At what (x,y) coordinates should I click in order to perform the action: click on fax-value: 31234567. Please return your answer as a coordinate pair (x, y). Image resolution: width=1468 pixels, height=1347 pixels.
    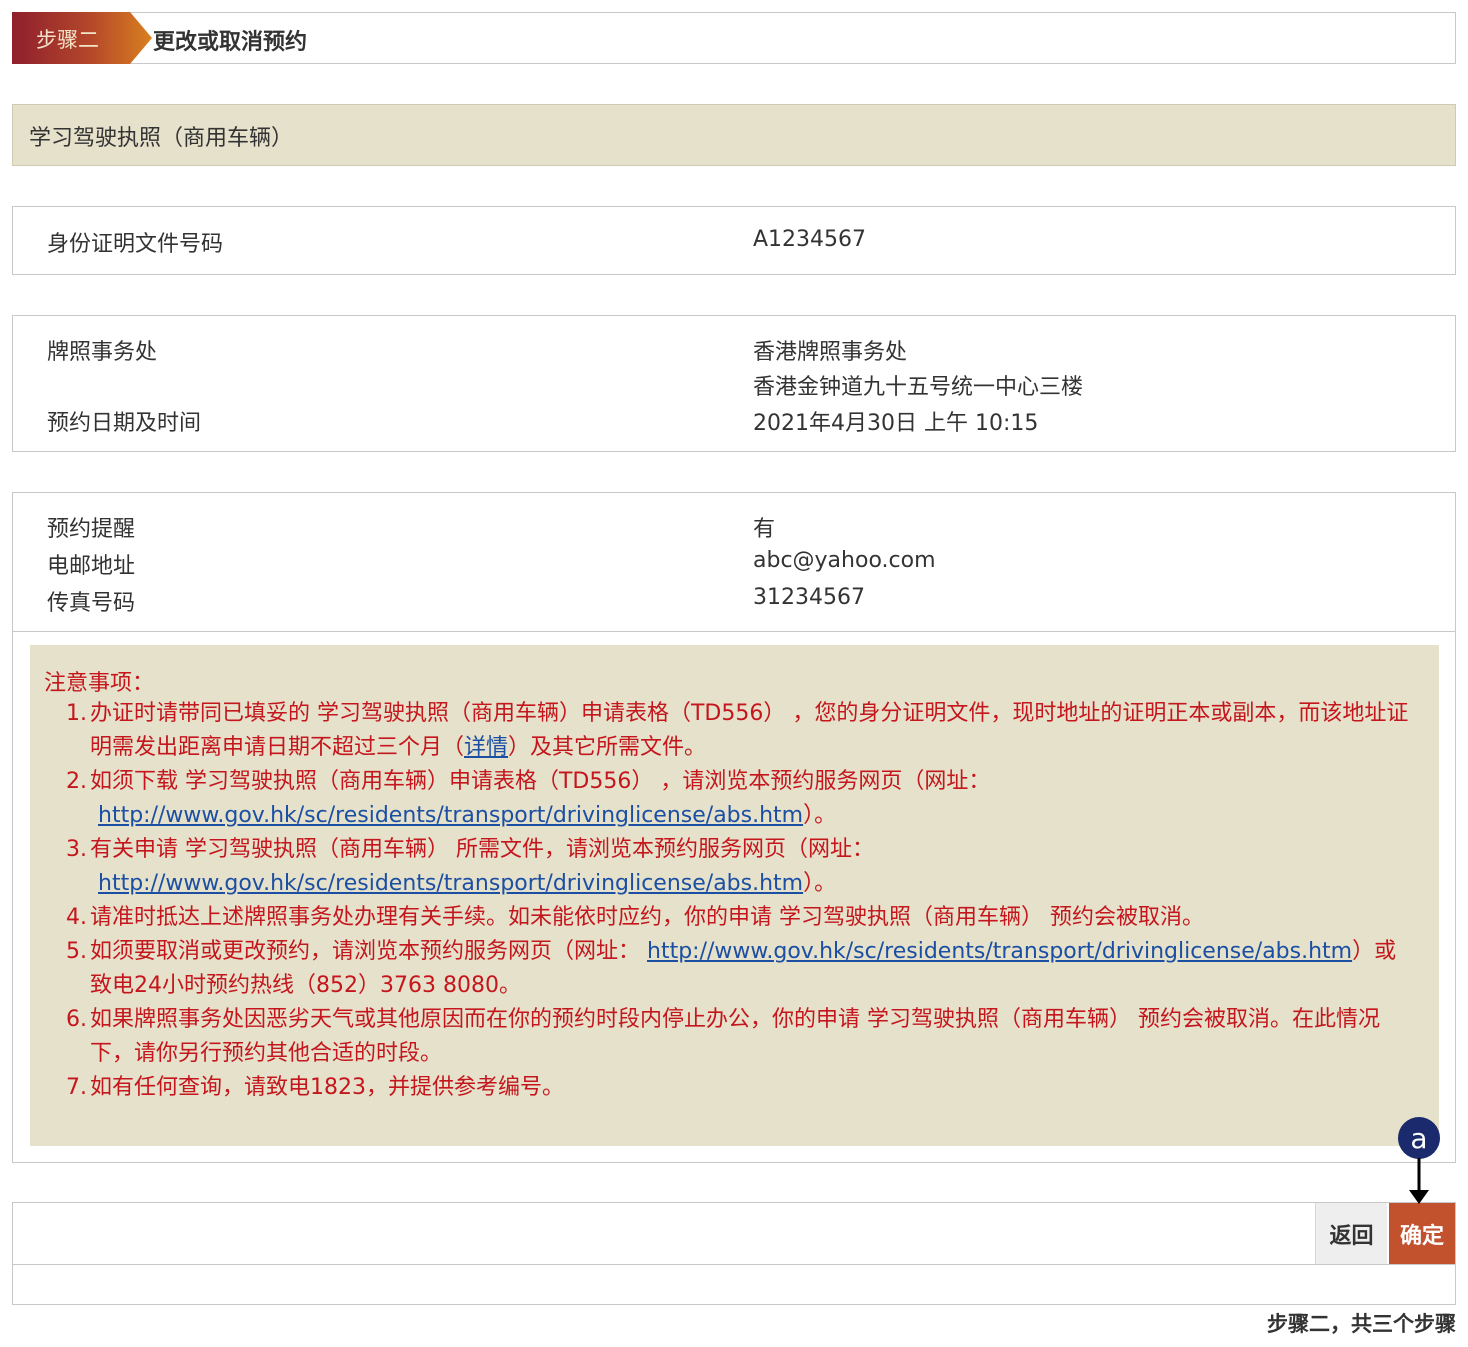
    Looking at the image, I should click on (809, 597).